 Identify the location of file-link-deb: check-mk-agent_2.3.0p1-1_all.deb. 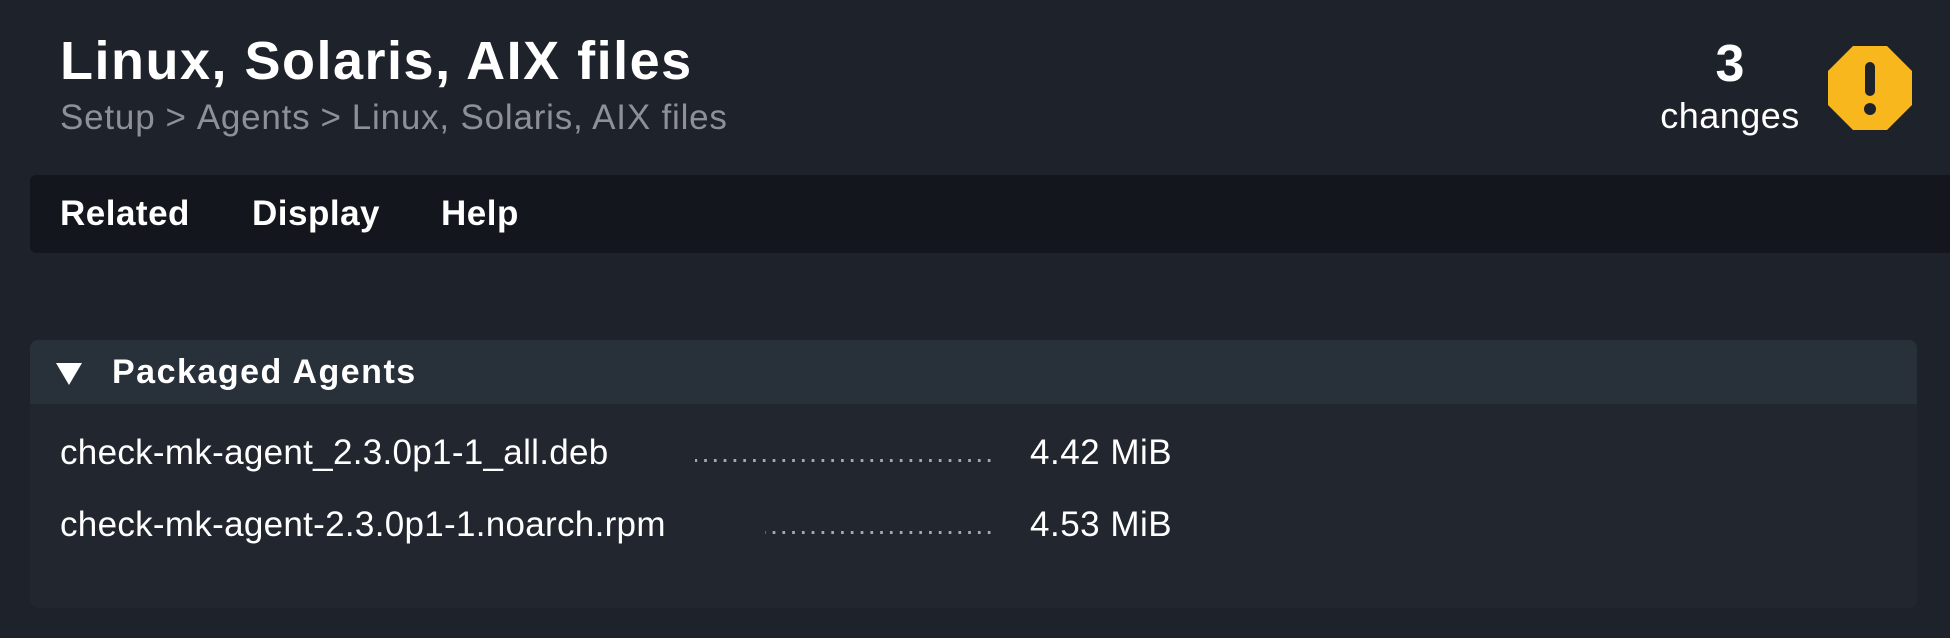
(334, 453).